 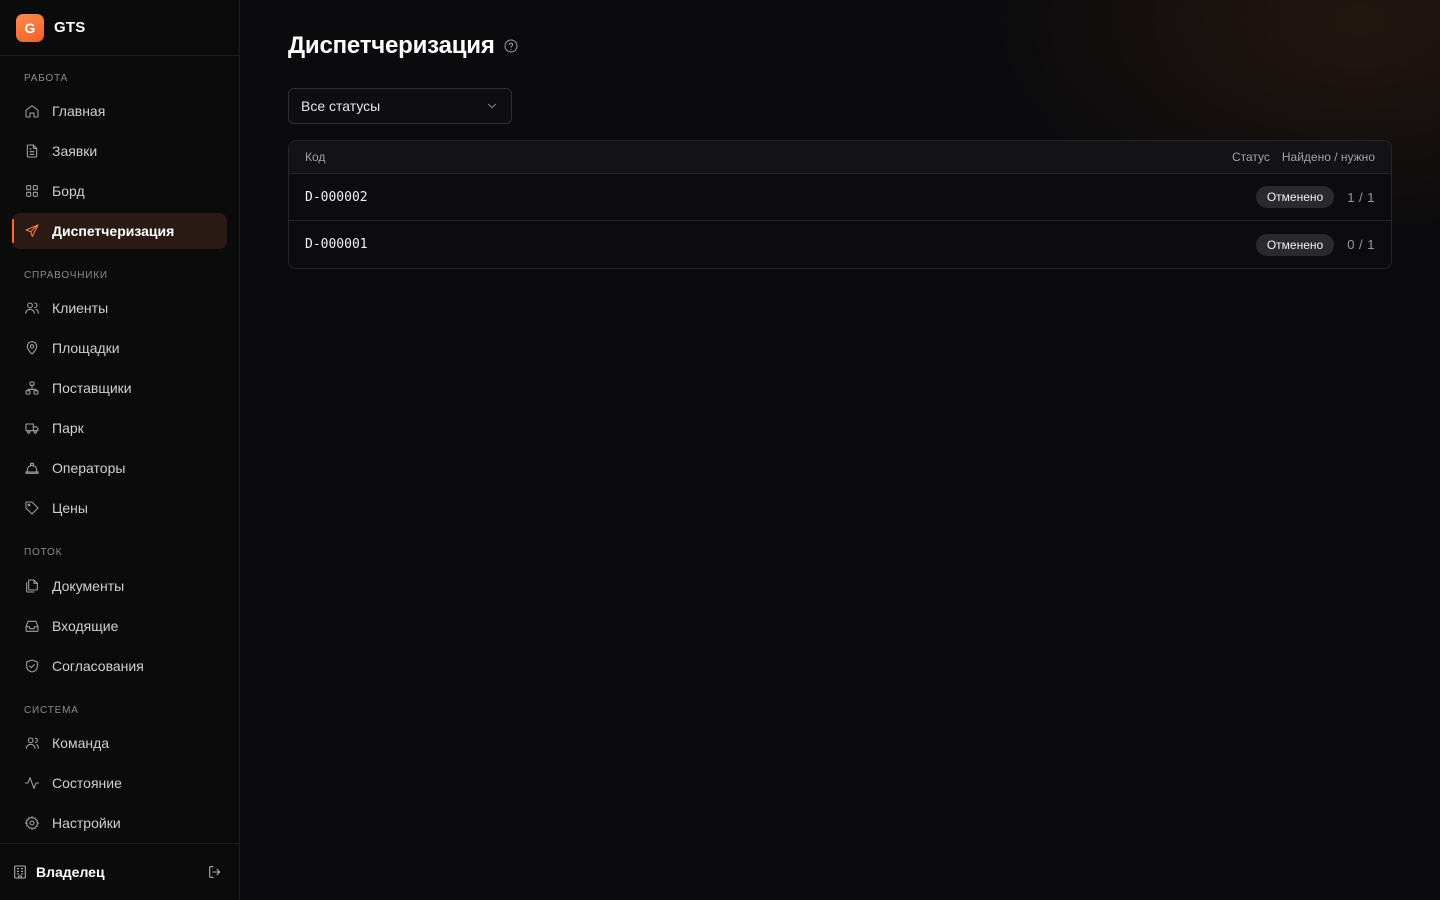 I want to click on map-pin-icon, so click(x=32, y=348).